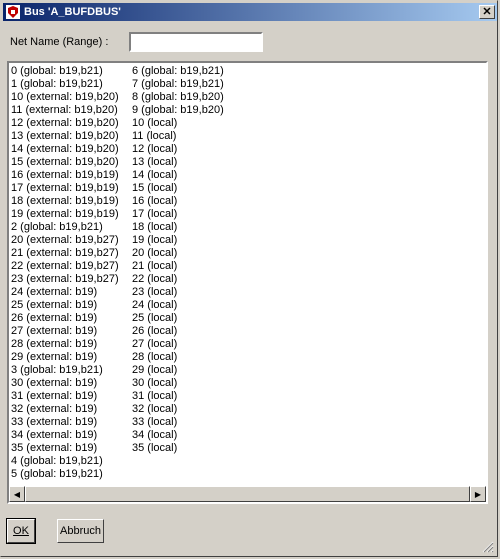 The width and height of the screenshot is (500, 559). I want to click on list-item: 25 (external: b19), so click(65, 305).